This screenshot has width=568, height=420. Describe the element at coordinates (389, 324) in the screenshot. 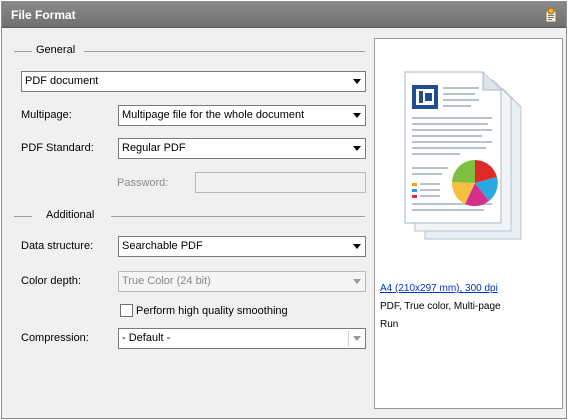

I see `format-extra: Run` at that location.